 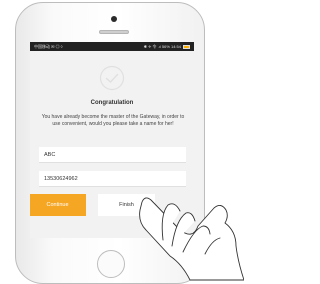 I want to click on status-bar-right: ✱ ✈ 令 .ıl 56% 14:54, so click(x=167, y=46).